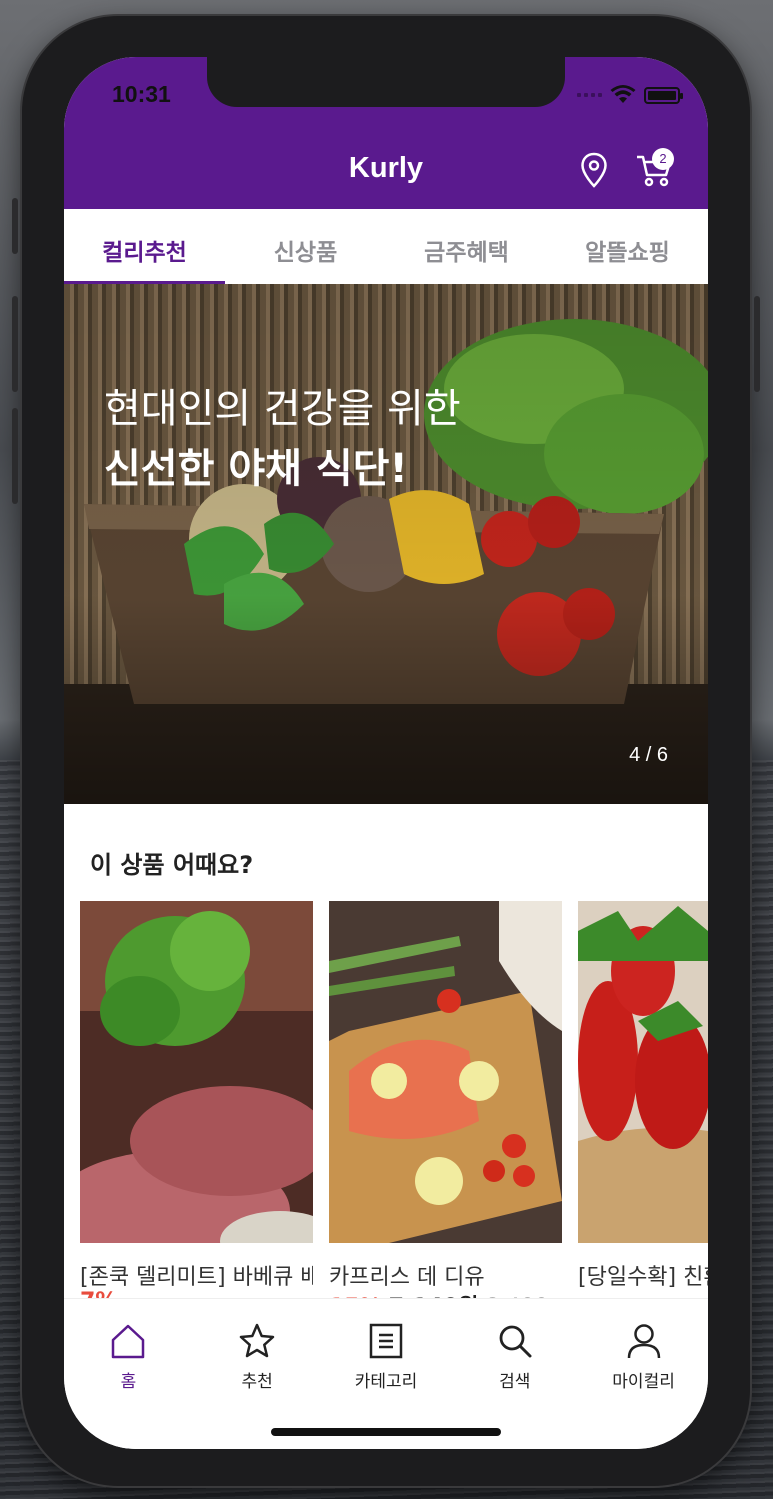 The height and width of the screenshot is (1499, 773). I want to click on nav-home: 홈, so click(128, 1374).